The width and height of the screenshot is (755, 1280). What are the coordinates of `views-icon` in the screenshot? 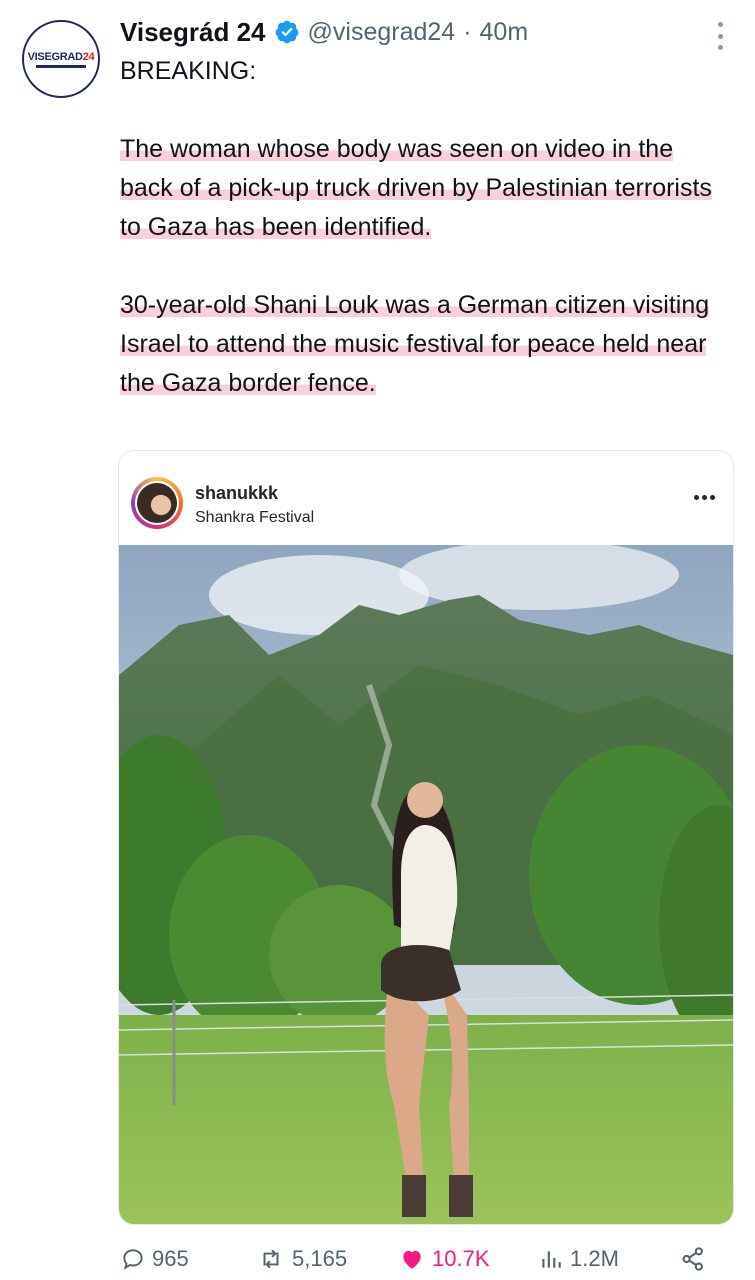 It's located at (551, 1259).